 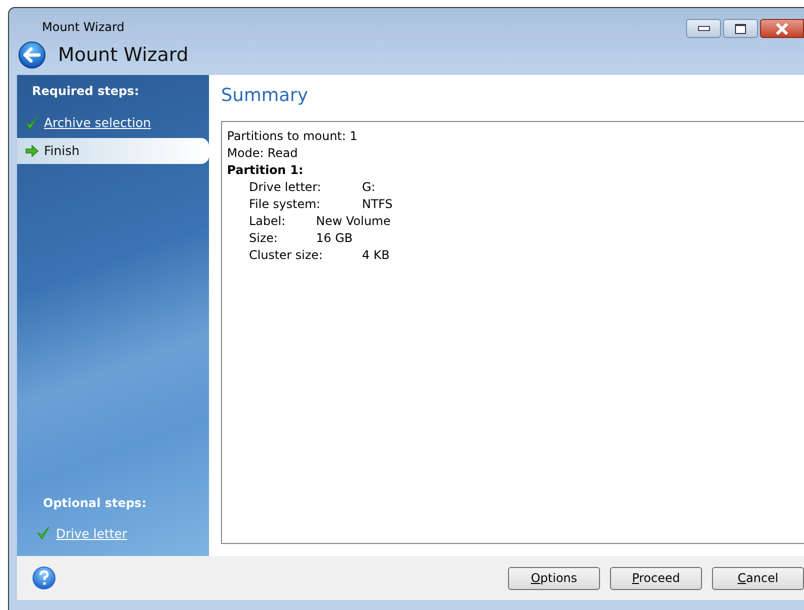 I want to click on field-label: File system:, so click(x=285, y=204).